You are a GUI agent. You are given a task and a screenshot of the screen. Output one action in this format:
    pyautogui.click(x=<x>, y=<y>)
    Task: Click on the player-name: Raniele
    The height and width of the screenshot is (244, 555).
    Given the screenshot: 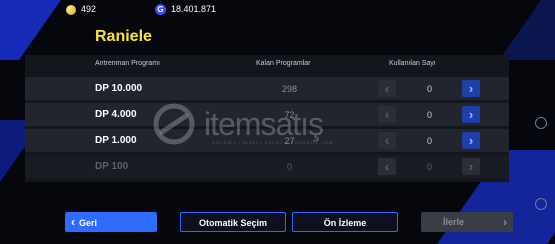 What is the action you would take?
    pyautogui.click(x=123, y=36)
    